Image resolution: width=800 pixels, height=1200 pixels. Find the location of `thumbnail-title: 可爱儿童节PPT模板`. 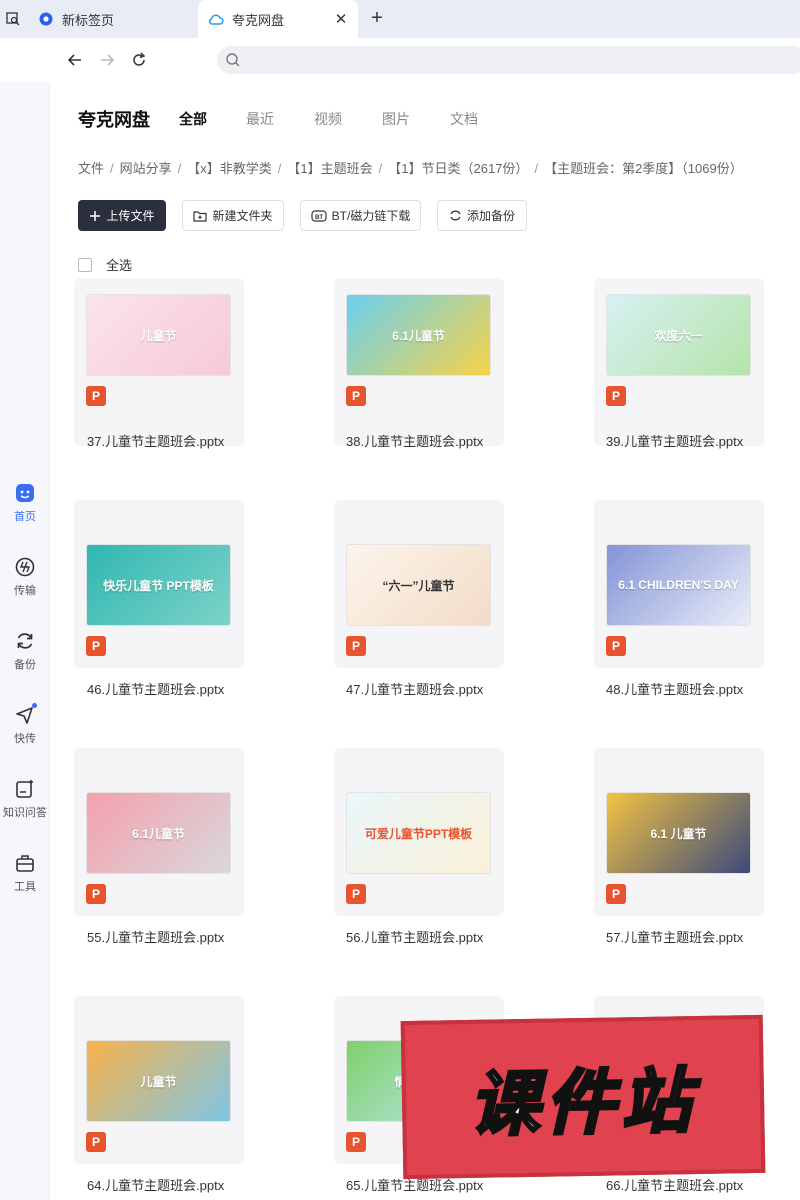

thumbnail-title: 可爱儿童节PPT模板 is located at coordinates (418, 833).